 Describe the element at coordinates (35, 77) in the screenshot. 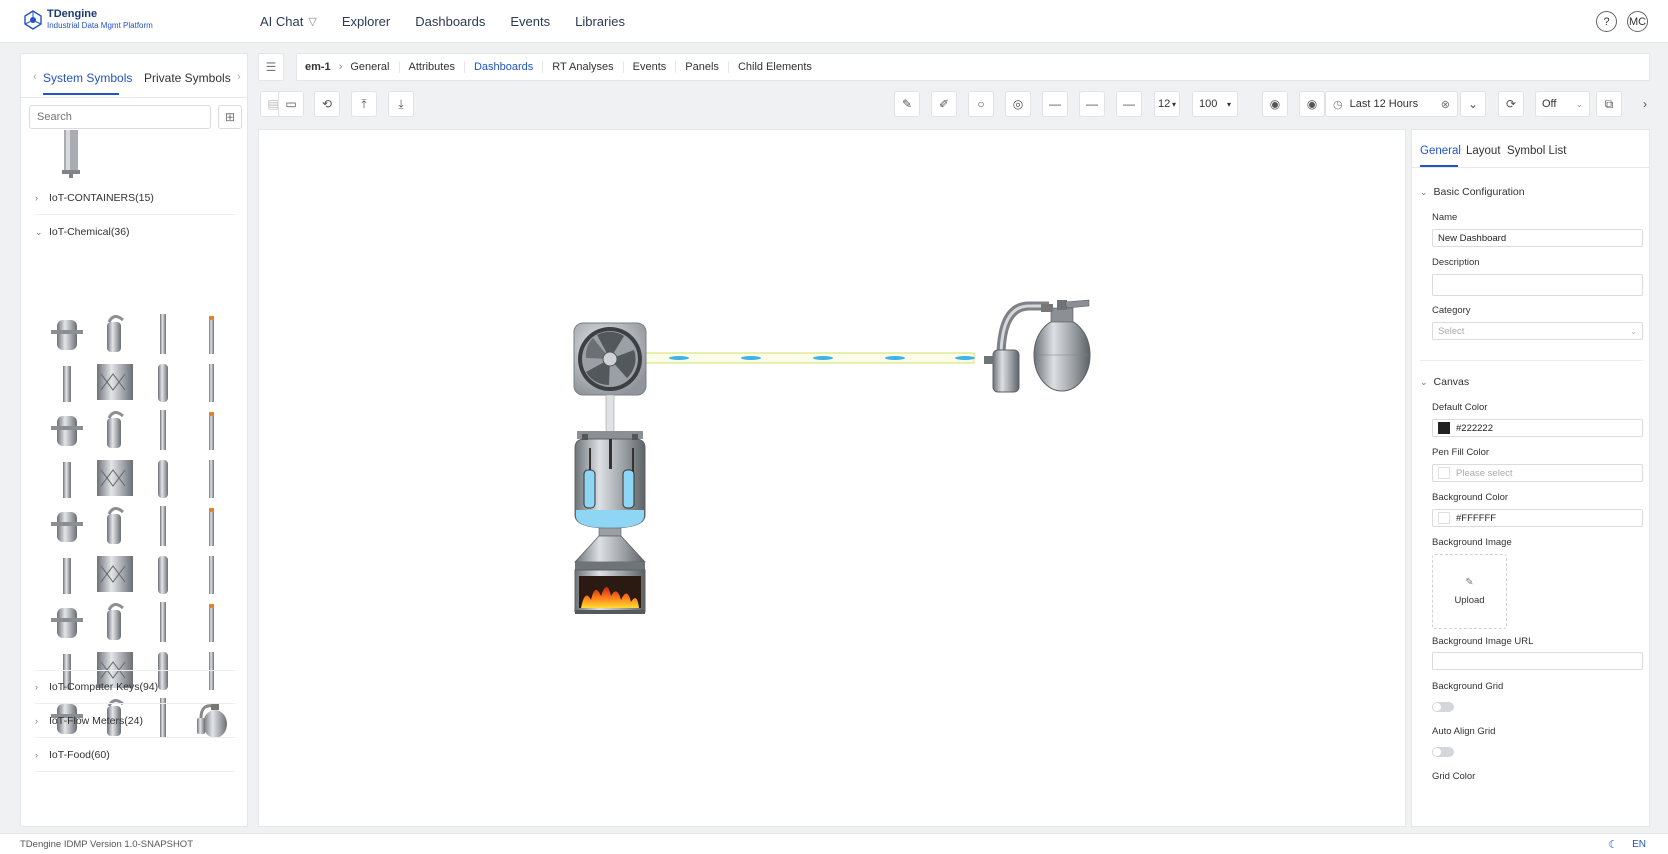

I see `chevron-left-icon: ‹` at that location.